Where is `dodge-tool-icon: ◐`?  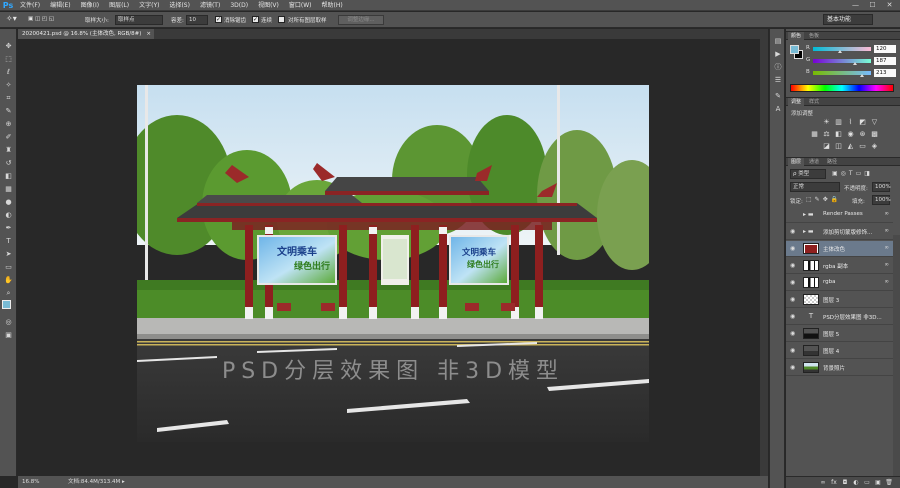
dodge-tool-icon: ◐ is located at coordinates (8, 215).